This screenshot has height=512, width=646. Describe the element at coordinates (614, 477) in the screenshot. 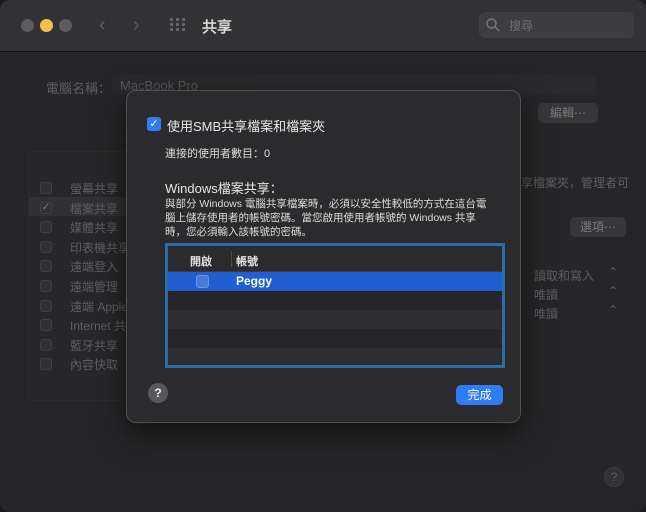

I see `help-button-background: ?` at that location.